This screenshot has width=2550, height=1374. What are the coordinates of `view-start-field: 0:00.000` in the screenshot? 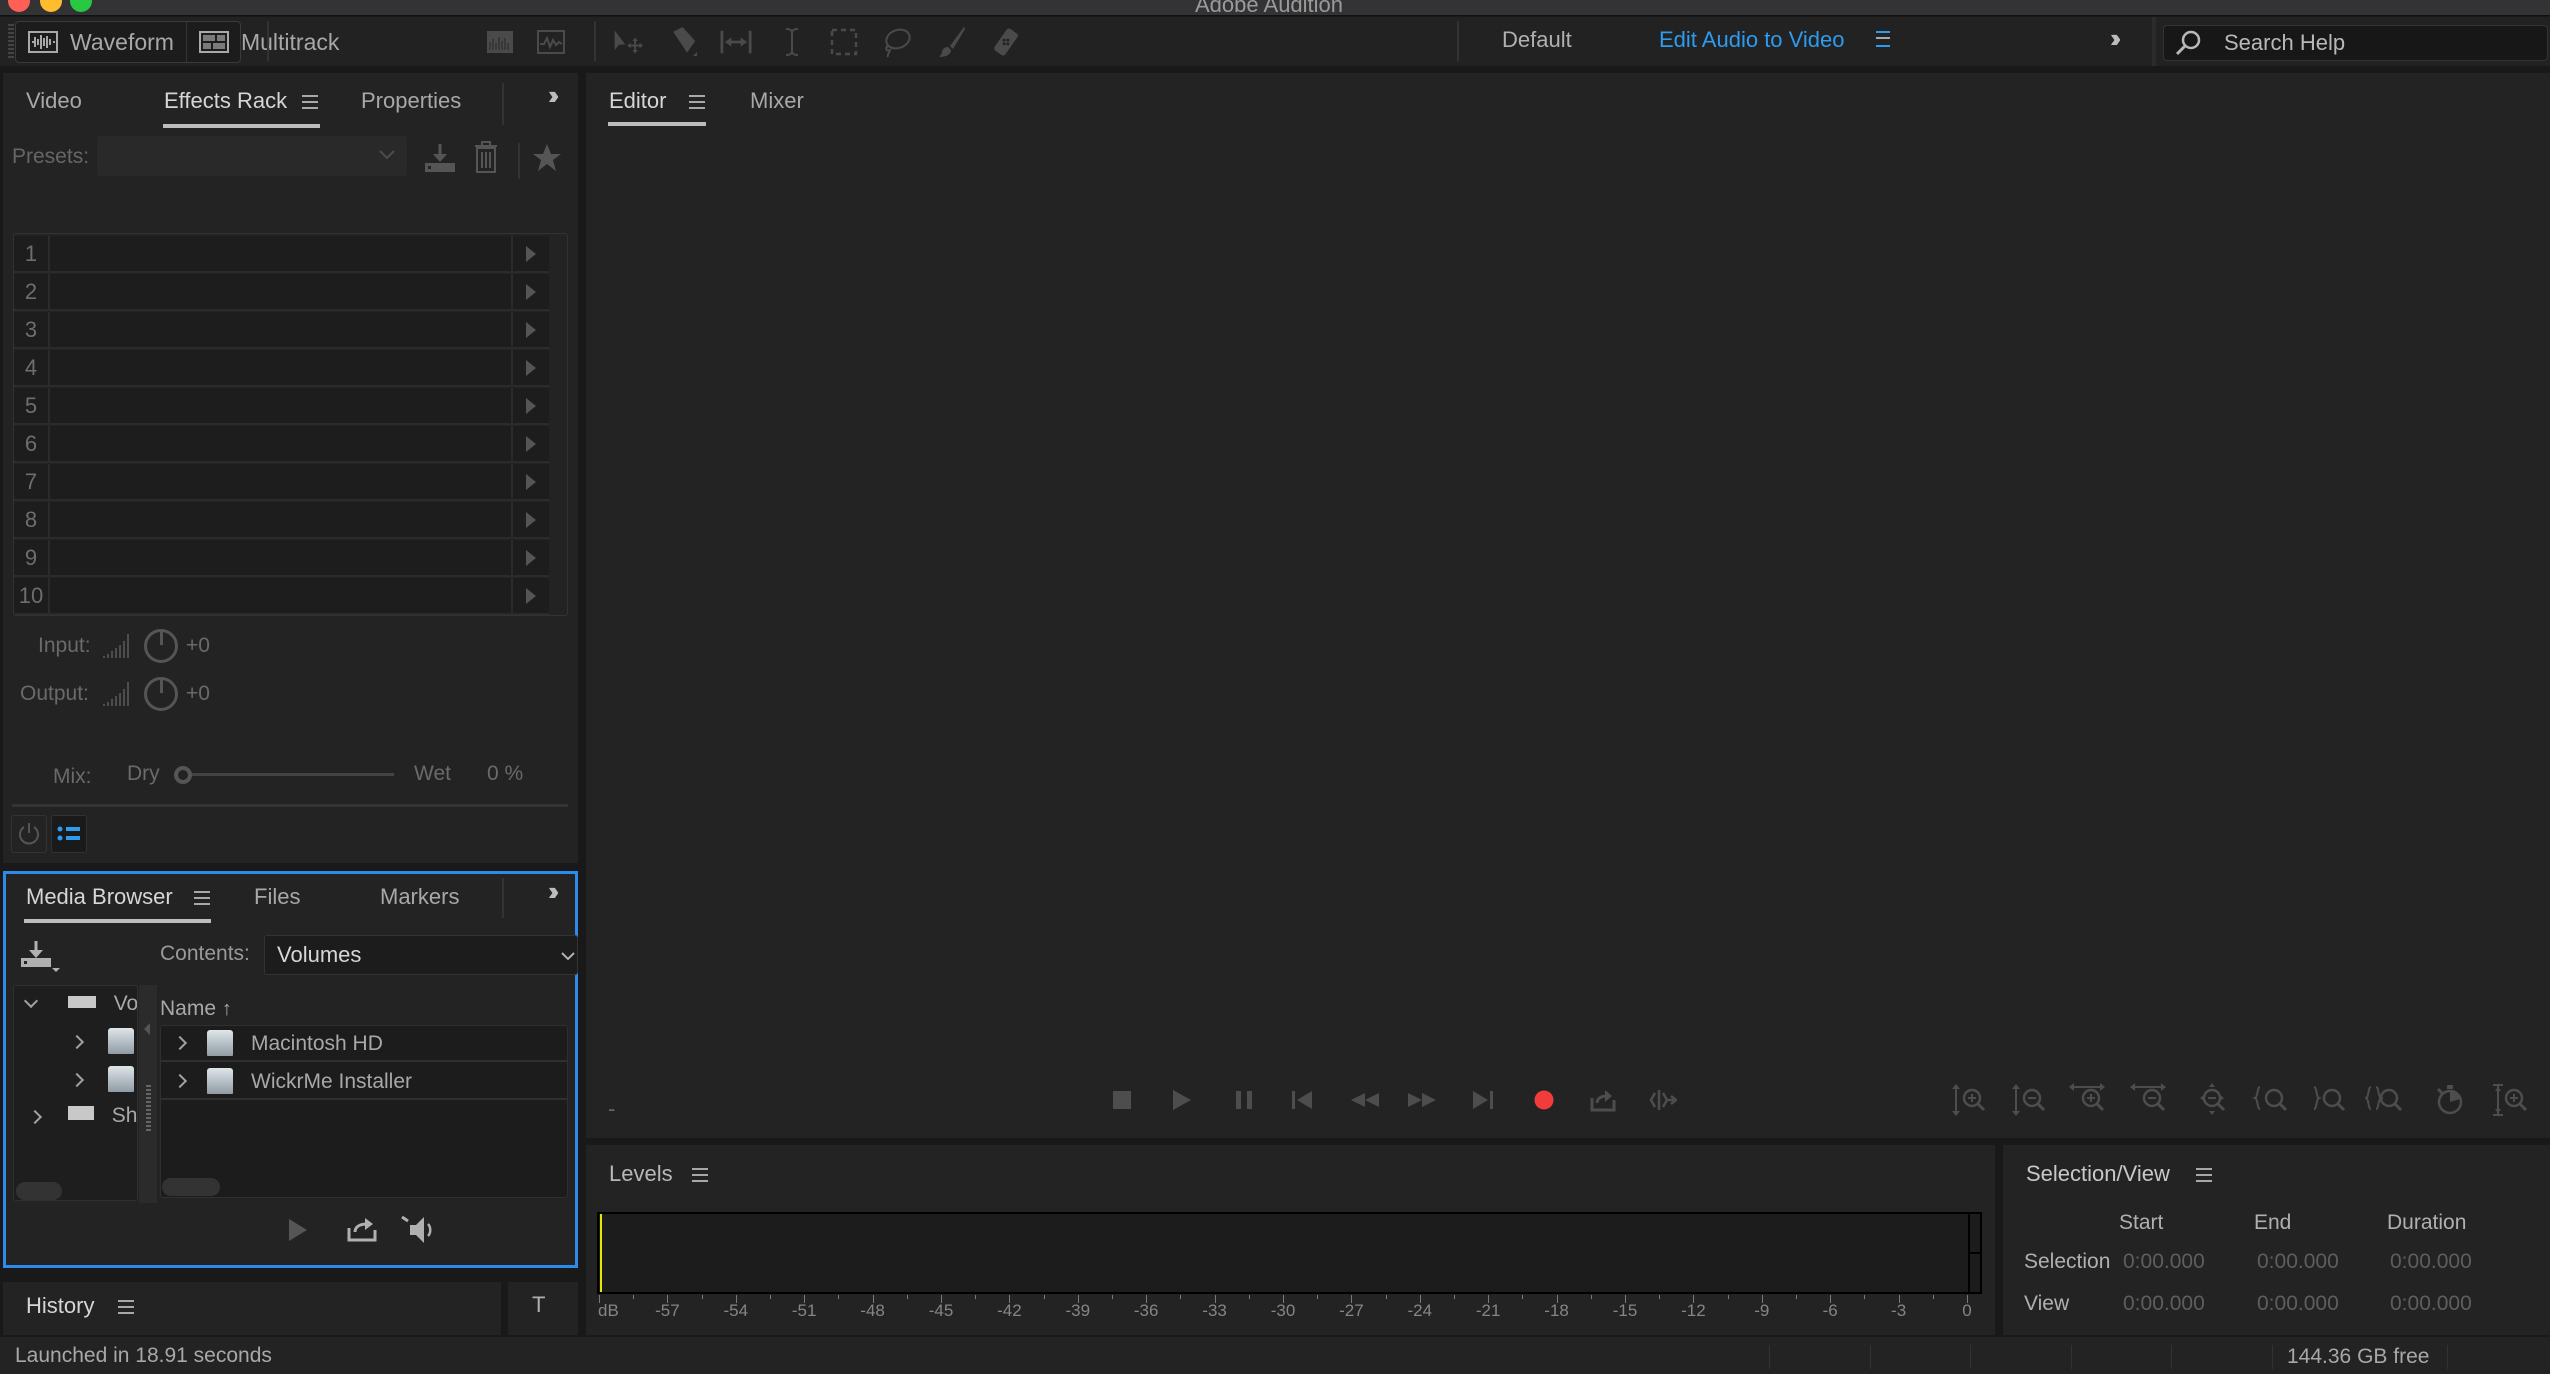 It's located at (2164, 1304).